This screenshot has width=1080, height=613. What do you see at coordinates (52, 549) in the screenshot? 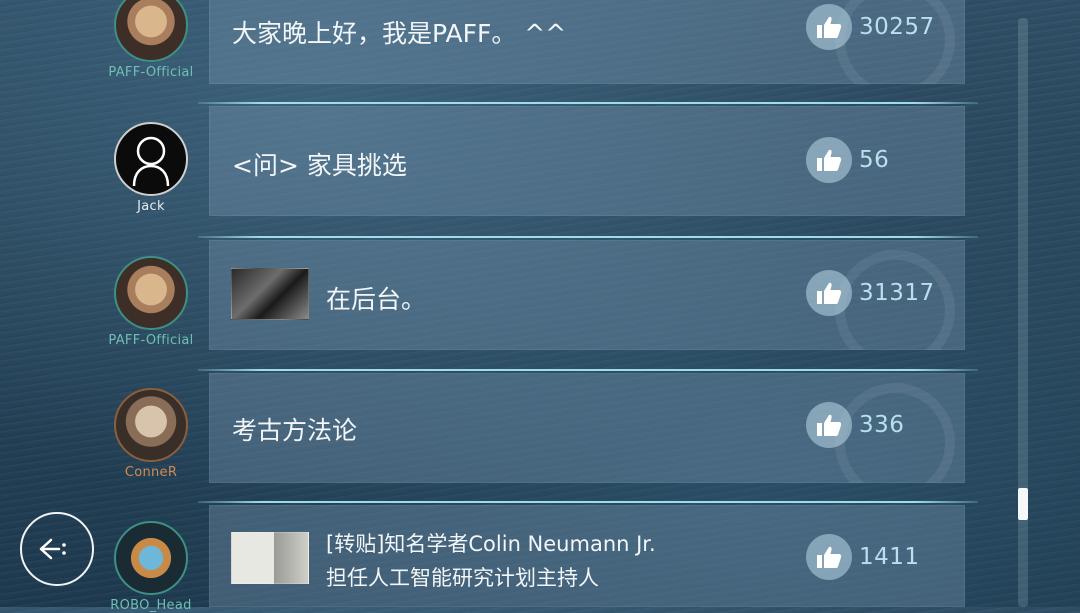
I see `back-arrow-icon` at bounding box center [52, 549].